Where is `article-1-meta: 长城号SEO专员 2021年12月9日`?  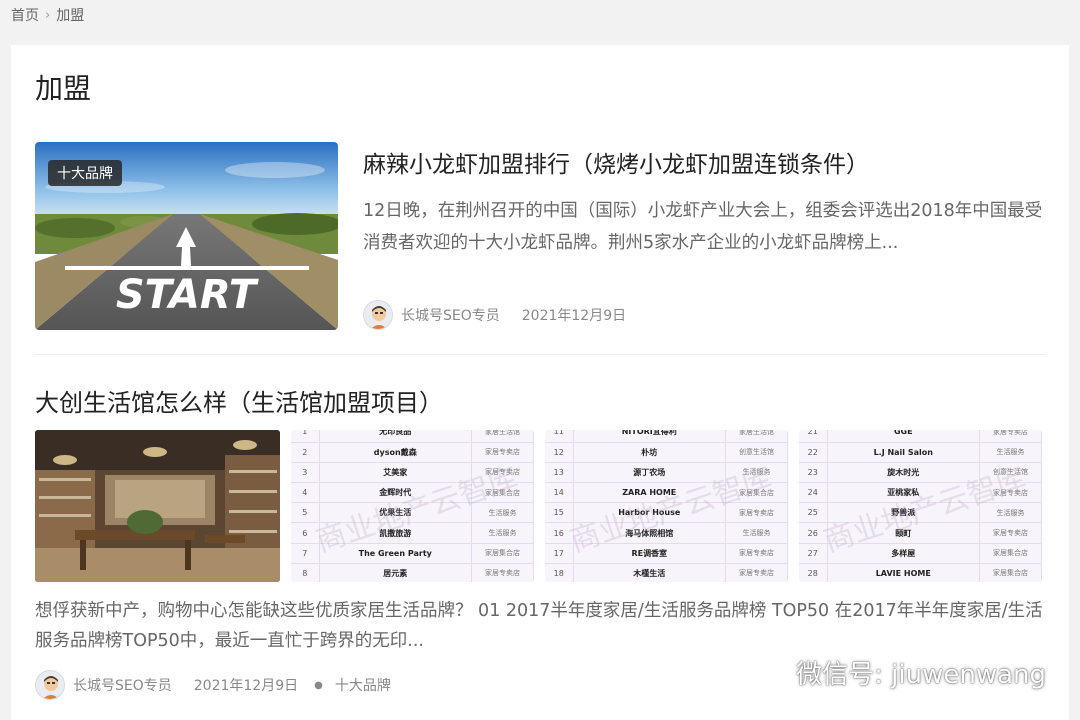 article-1-meta: 长城号SEO专员 2021年12月9日 is located at coordinates (494, 315).